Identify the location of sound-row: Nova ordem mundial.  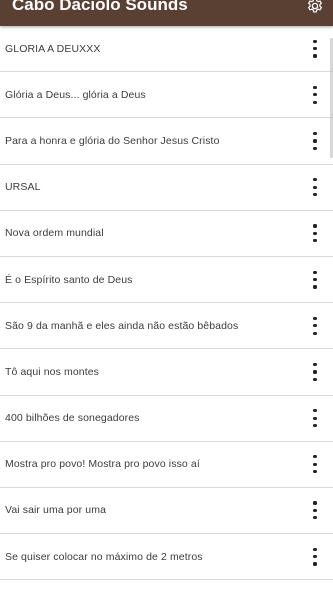
(166, 234).